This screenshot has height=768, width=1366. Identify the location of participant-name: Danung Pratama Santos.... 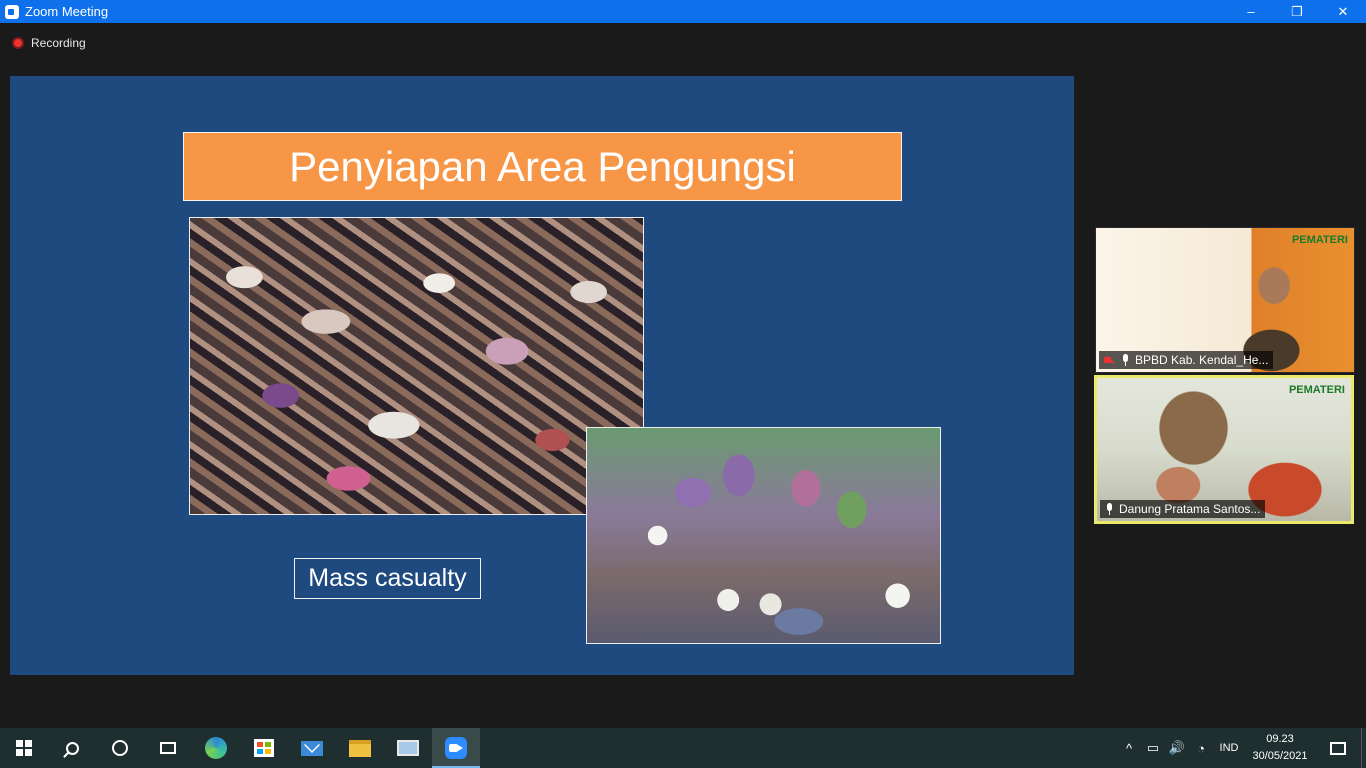
(1190, 509).